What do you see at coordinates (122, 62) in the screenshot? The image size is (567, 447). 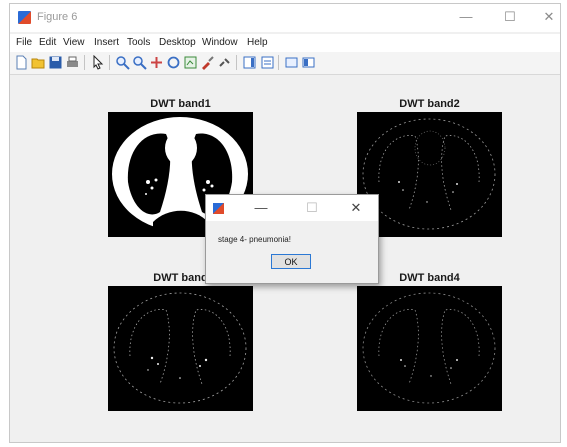 I see `zoom-in-icon` at bounding box center [122, 62].